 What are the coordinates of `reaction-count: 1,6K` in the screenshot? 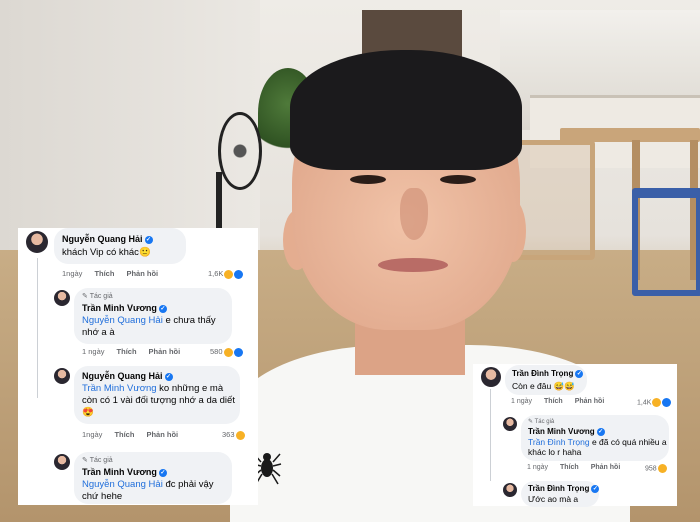 It's located at (226, 274).